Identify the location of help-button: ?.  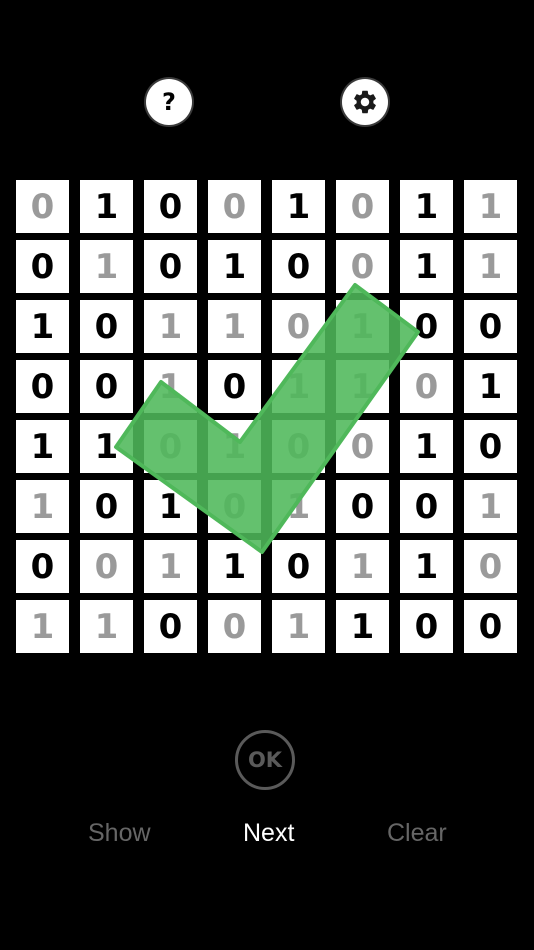
(169, 102).